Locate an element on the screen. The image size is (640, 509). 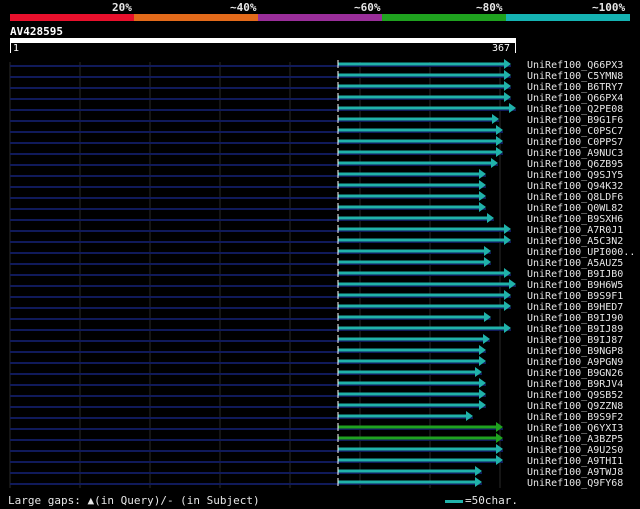
hit-label: UniRef100_Q6YXI3 is located at coordinates (575, 428).